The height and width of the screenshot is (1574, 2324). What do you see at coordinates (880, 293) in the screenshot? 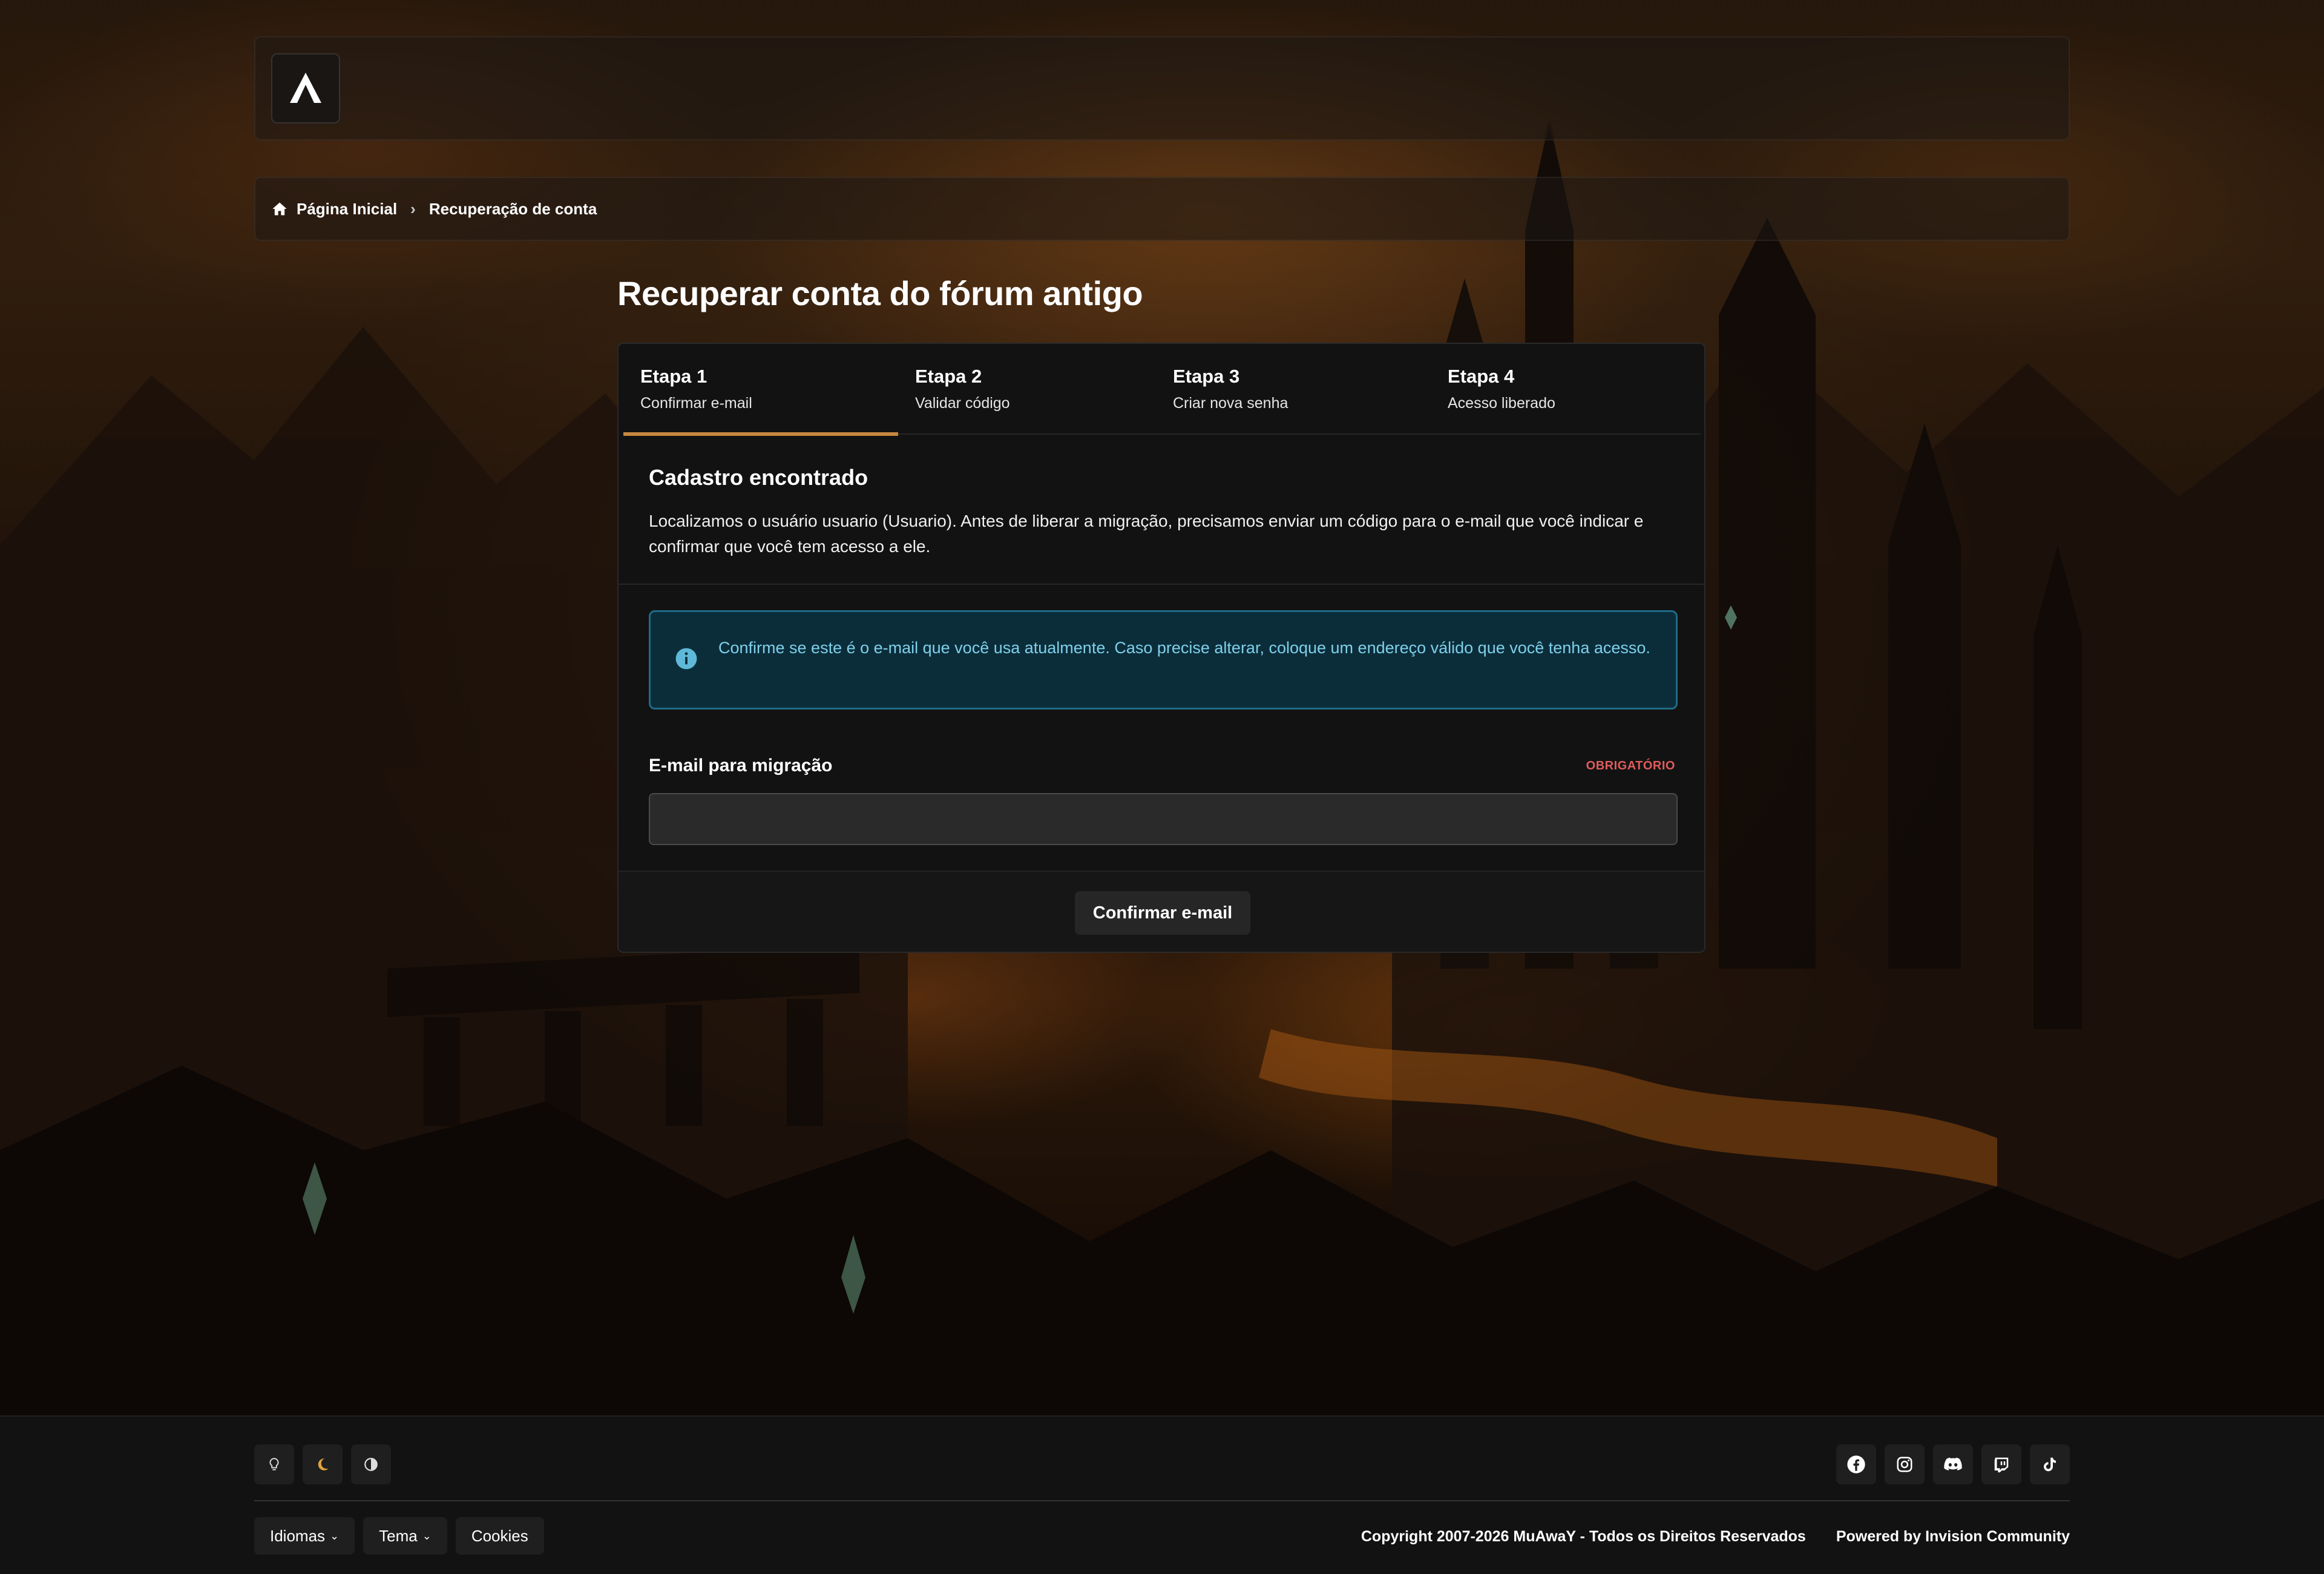
I see `page-title: Recuperar conta do fórum antigo` at bounding box center [880, 293].